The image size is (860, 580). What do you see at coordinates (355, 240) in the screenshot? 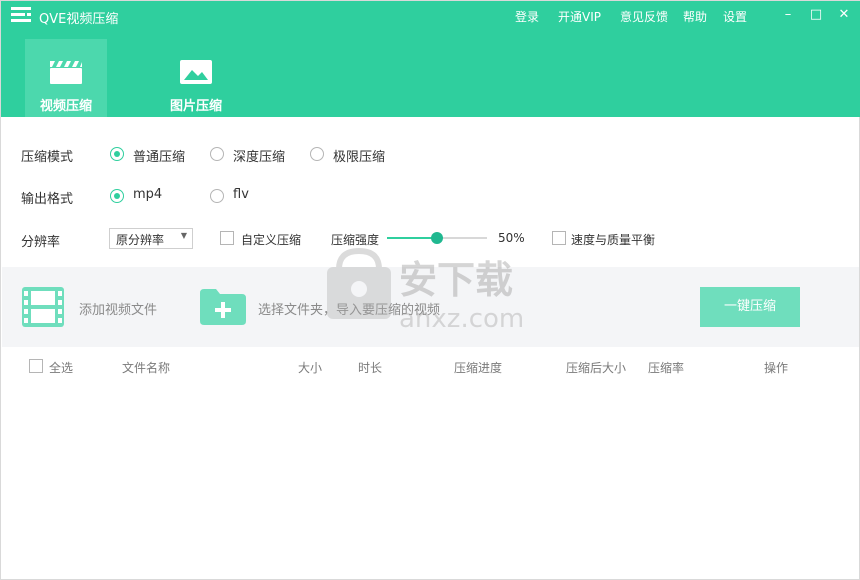
I see `strength-label: 压缩强度` at bounding box center [355, 240].